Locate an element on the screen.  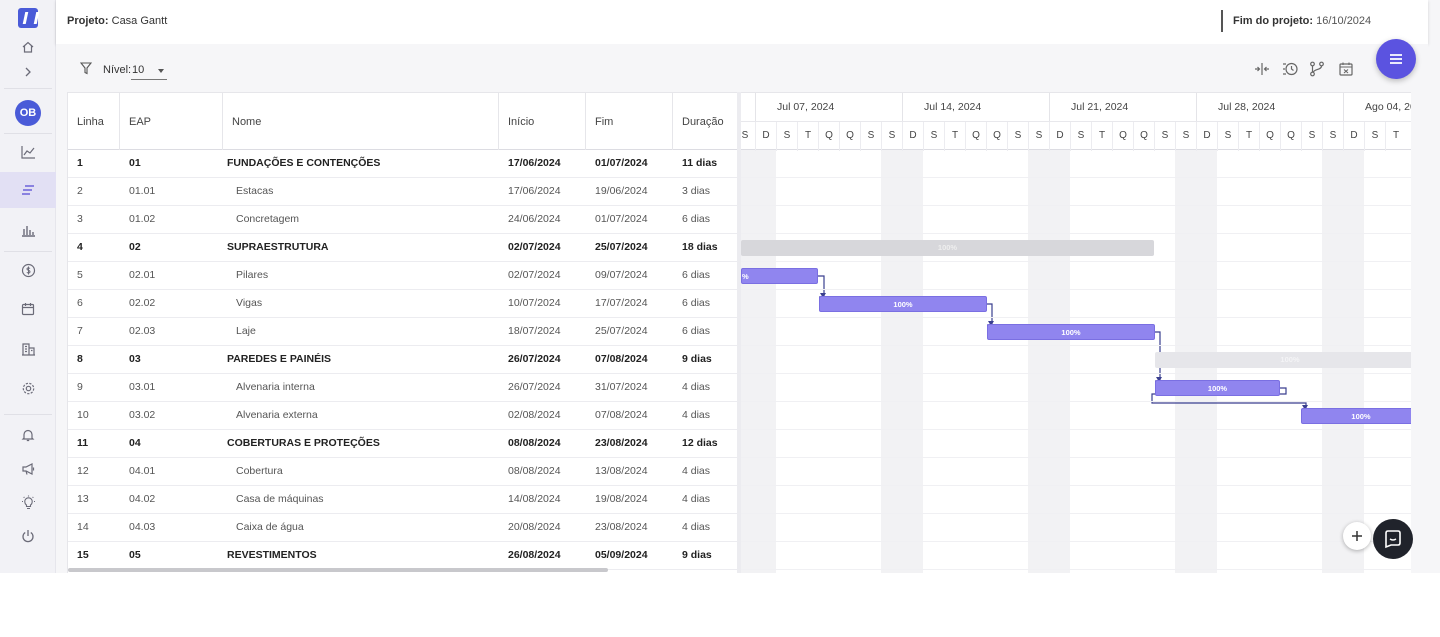
user-avatar-button: OB is located at coordinates (28, 113).